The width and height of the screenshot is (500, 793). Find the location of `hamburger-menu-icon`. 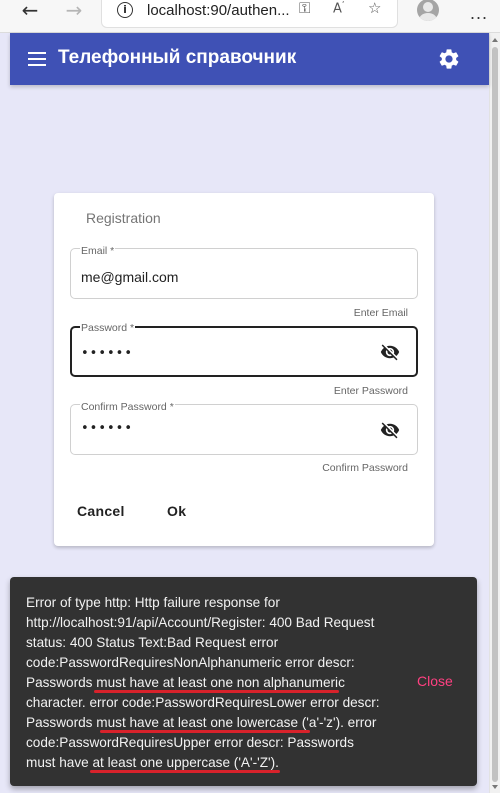

hamburger-menu-icon is located at coordinates (37, 59).